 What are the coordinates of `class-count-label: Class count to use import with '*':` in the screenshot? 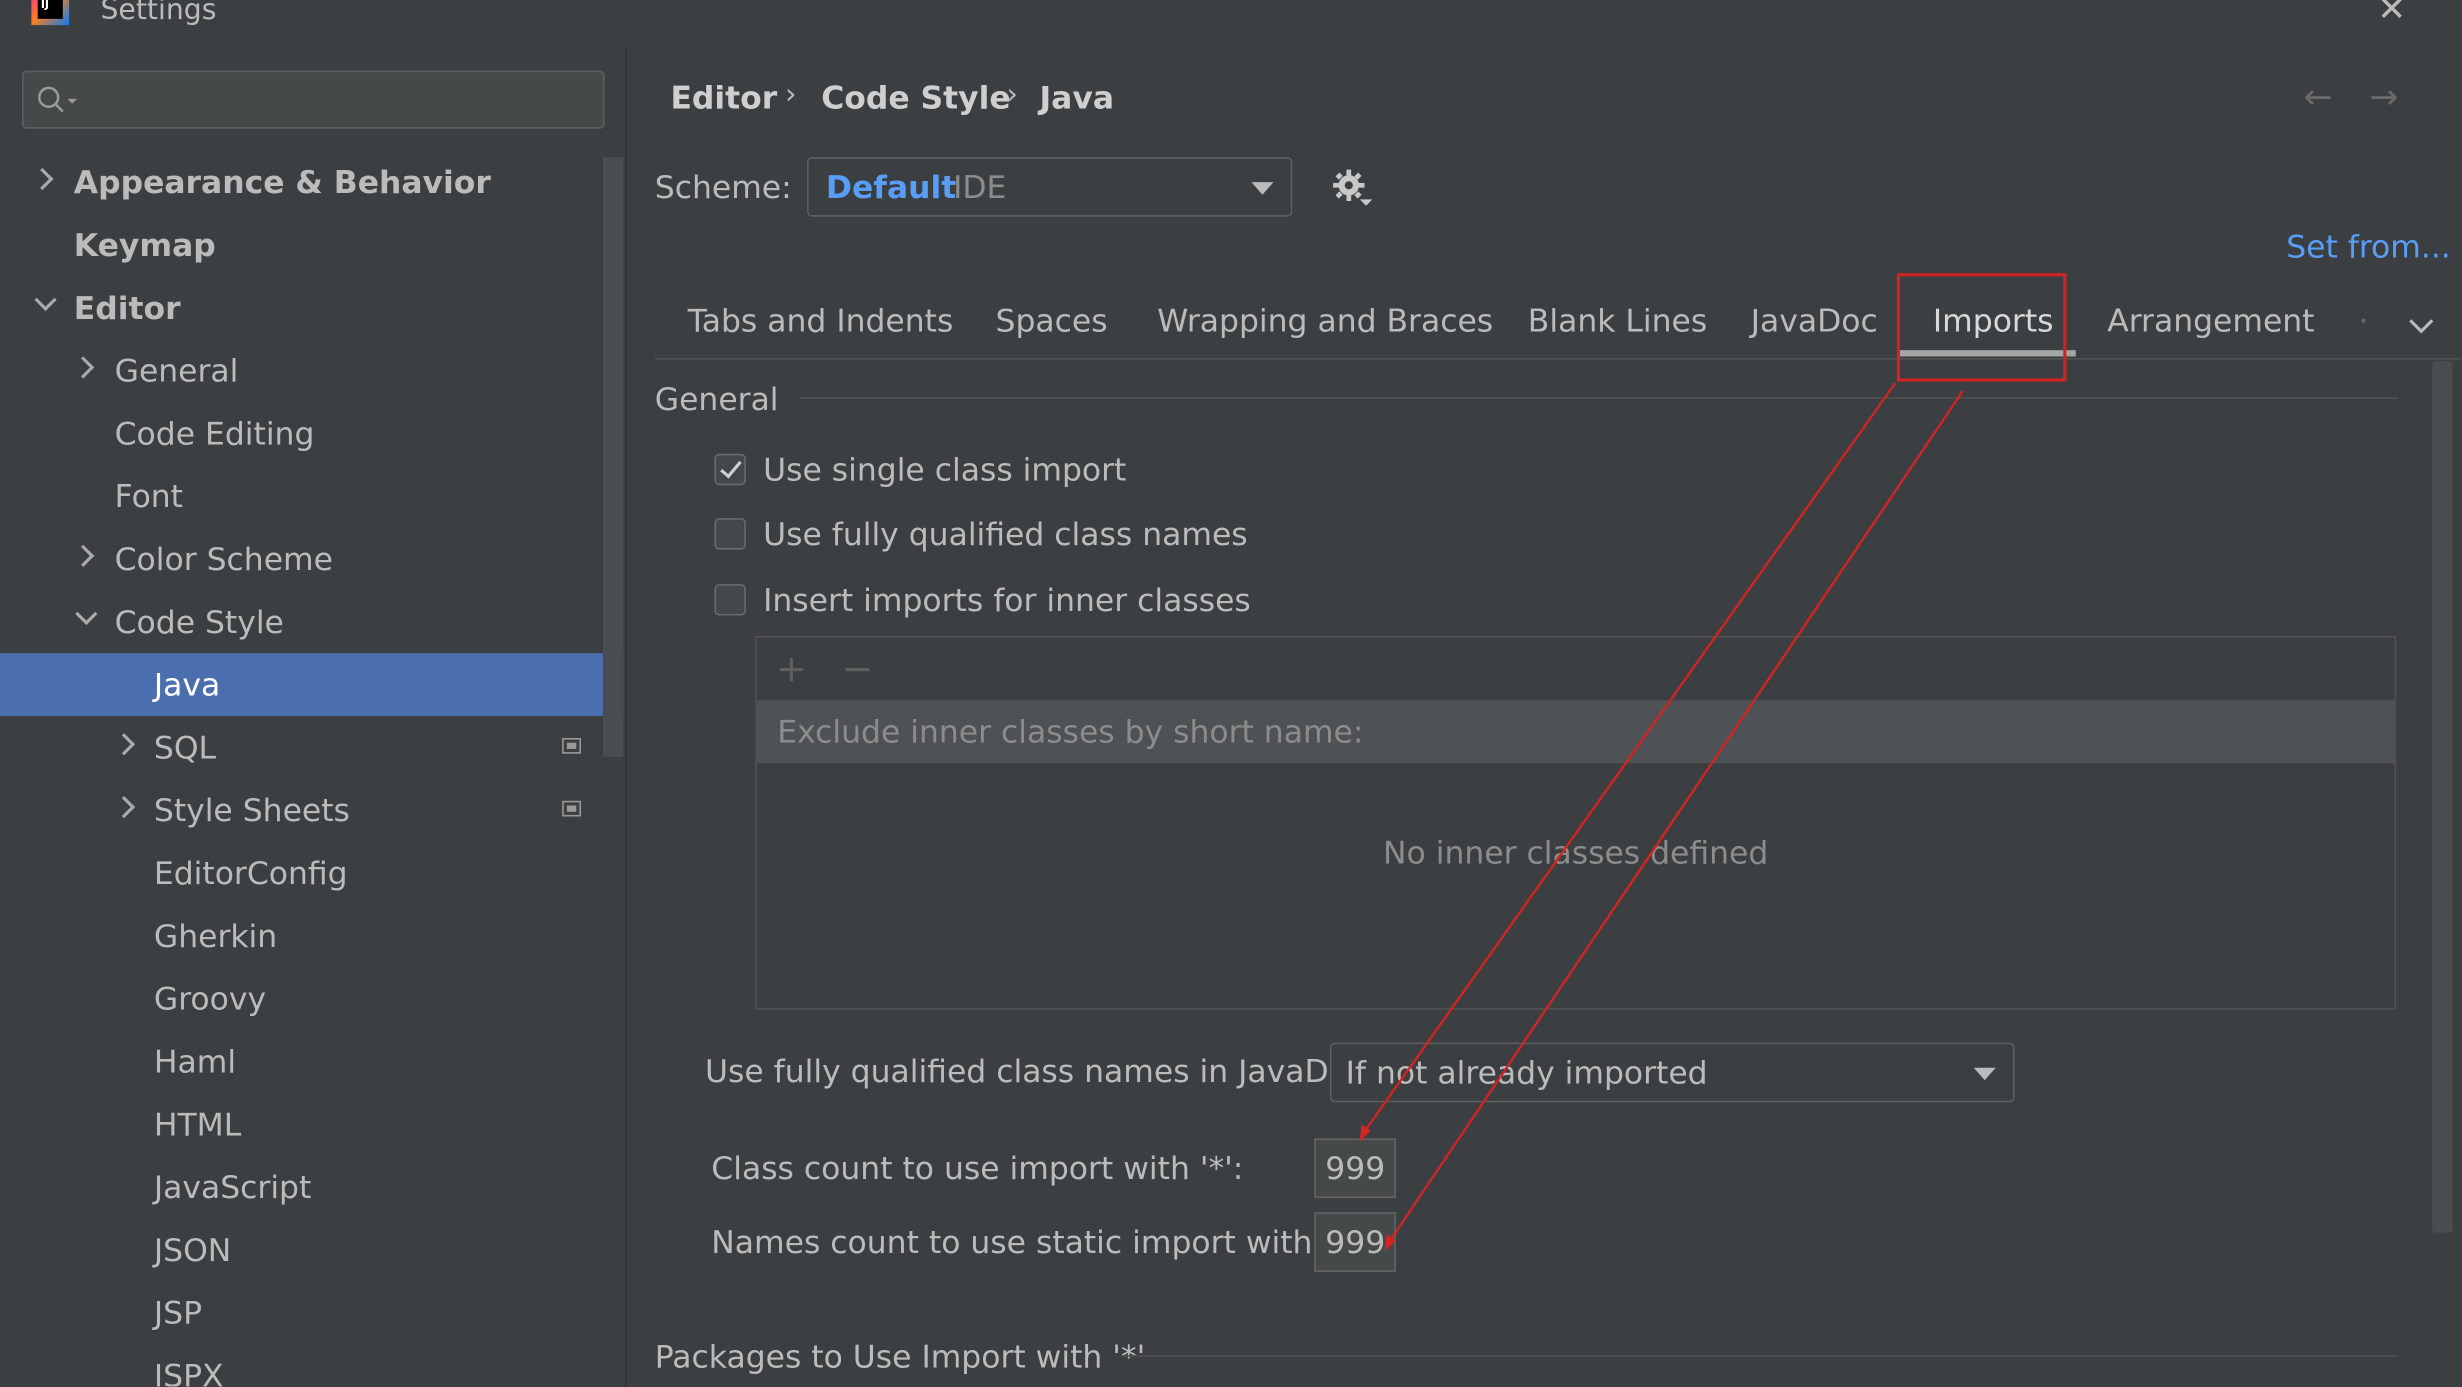 It's located at (977, 1168).